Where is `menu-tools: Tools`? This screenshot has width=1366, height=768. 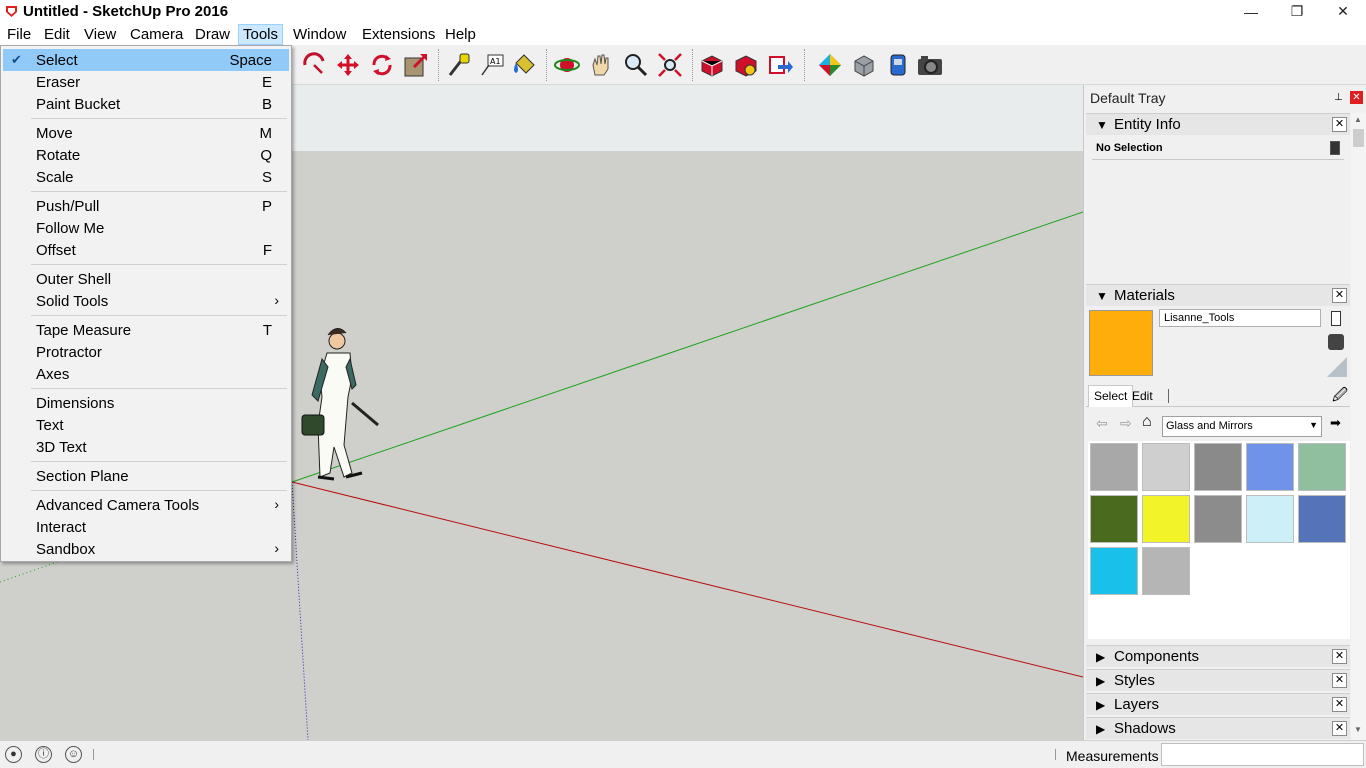 menu-tools: Tools is located at coordinates (261, 34).